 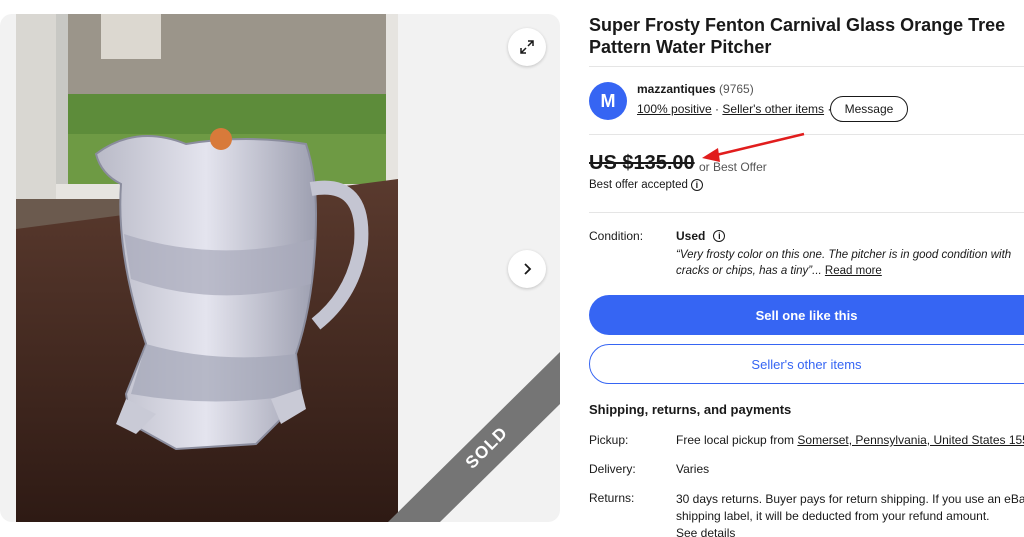 I want to click on next-image-button, so click(x=527, y=269).